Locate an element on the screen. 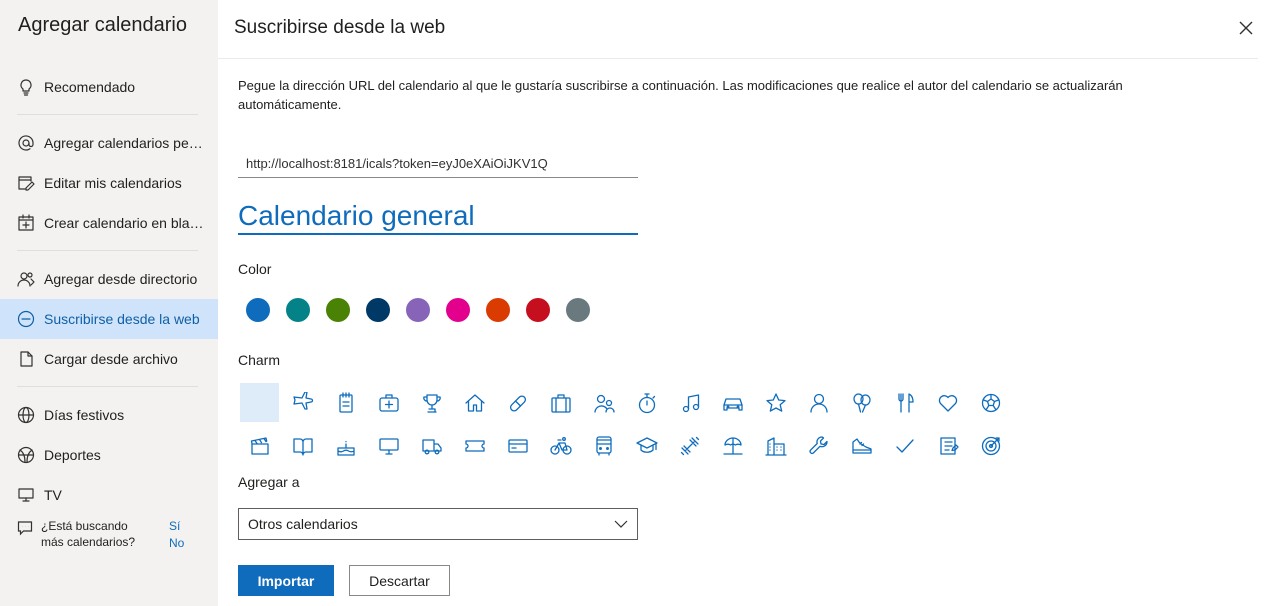 The image size is (1276, 606). sidebar-item-label: Cargar desde archivo is located at coordinates (111, 359).